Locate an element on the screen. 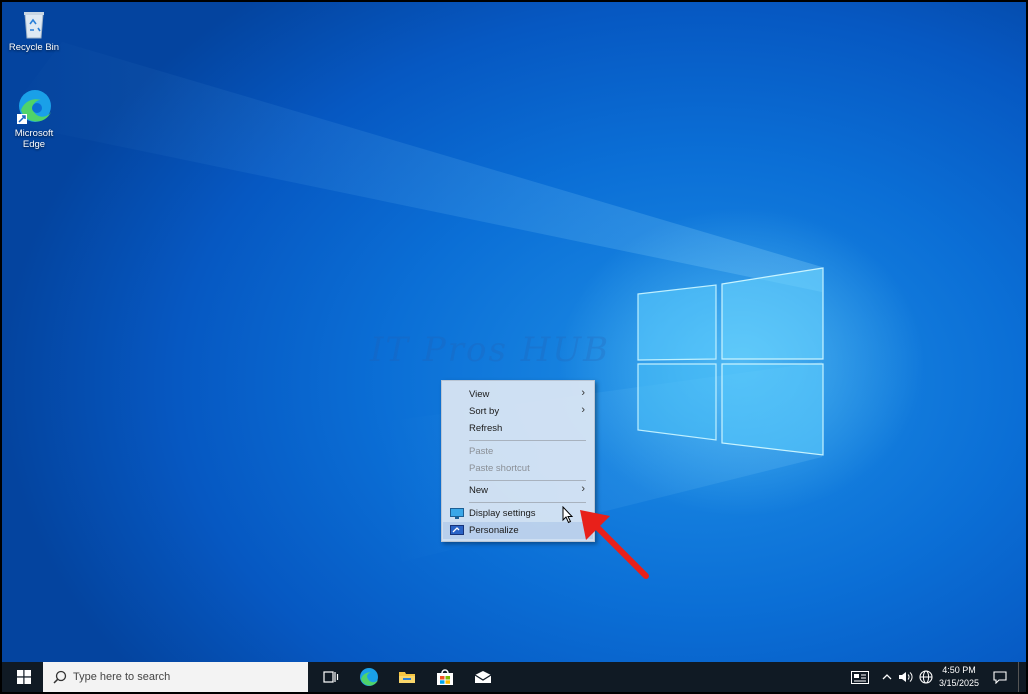 This screenshot has height=694, width=1028. file-explorer-icon is located at coordinates (407, 677).